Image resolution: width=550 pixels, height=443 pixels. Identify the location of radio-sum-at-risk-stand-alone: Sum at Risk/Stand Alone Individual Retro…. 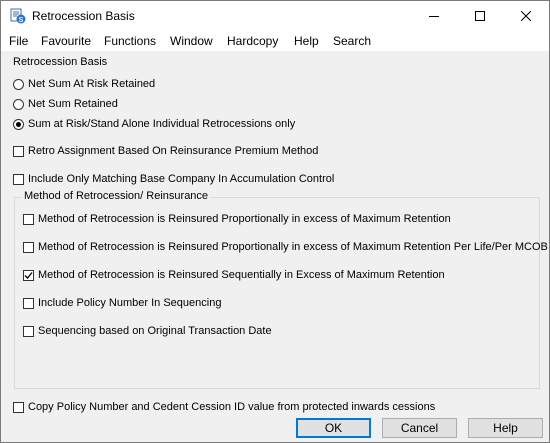
(154, 124).